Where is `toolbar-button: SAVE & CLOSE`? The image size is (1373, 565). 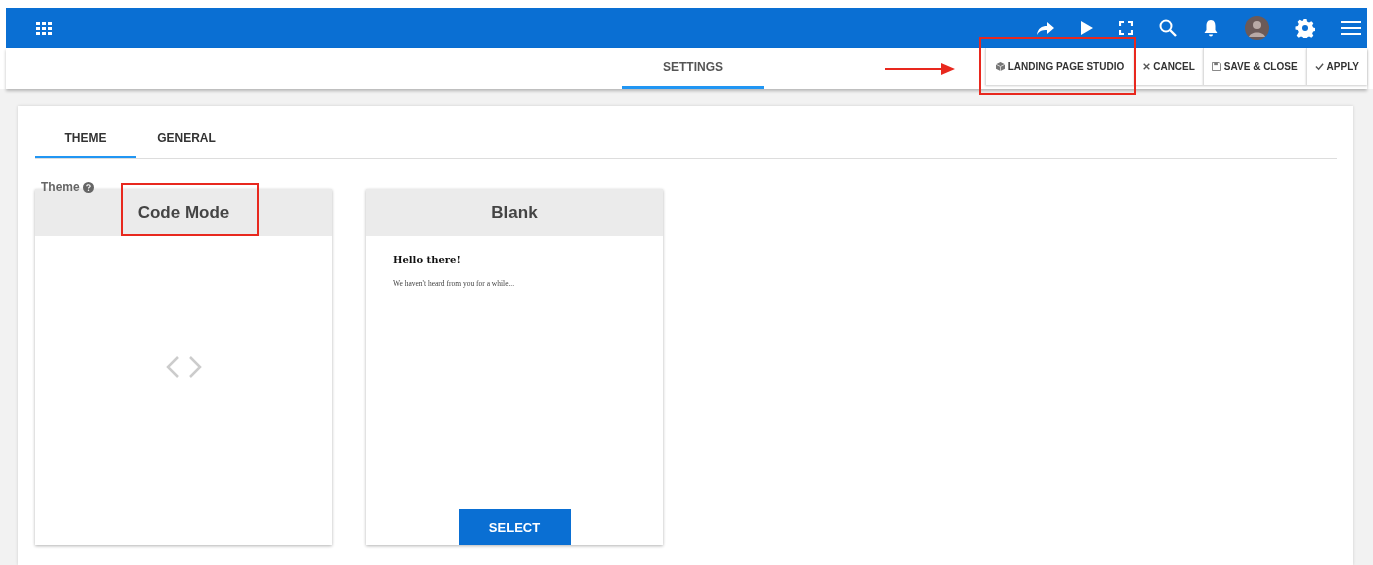
toolbar-button: SAVE & CLOSE is located at coordinates (1254, 66).